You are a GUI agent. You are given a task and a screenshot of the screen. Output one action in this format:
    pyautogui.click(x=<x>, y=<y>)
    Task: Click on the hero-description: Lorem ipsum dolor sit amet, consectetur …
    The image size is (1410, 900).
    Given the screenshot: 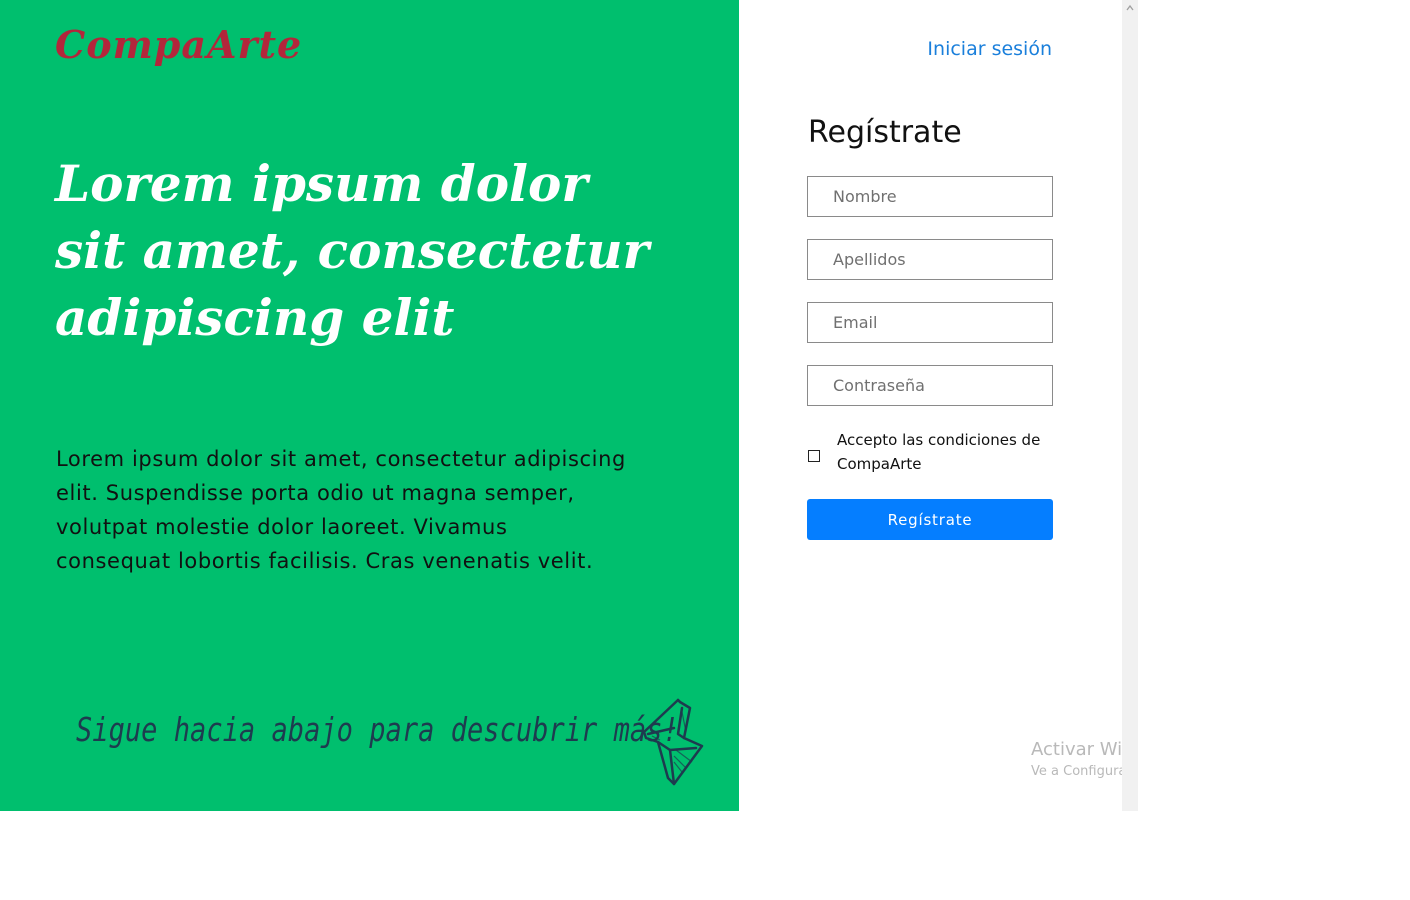 What is the action you would take?
    pyautogui.click(x=341, y=510)
    